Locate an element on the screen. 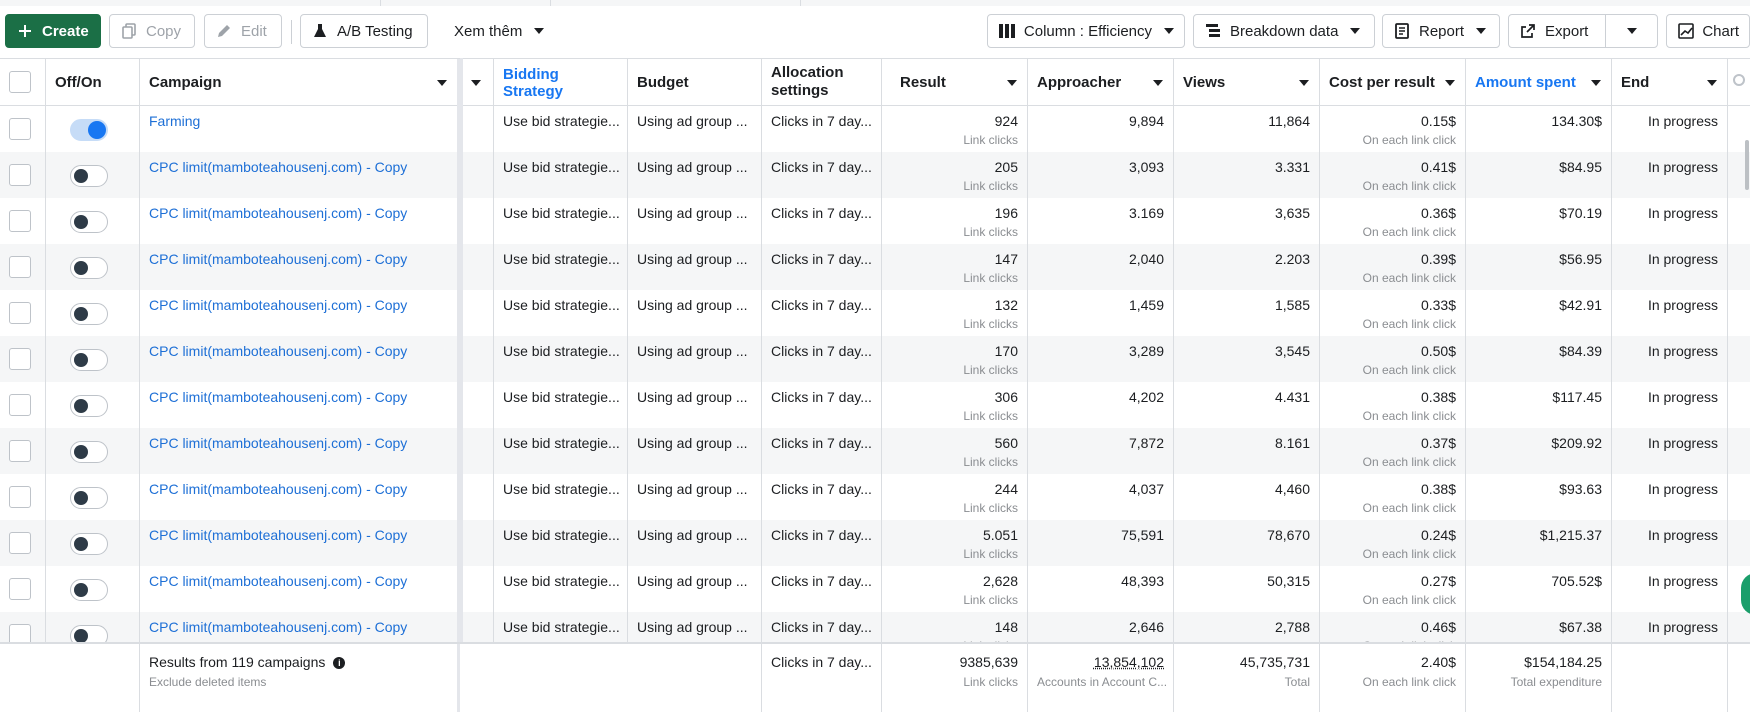 The height and width of the screenshot is (712, 1750). report-dropdown: Report is located at coordinates (1441, 31).